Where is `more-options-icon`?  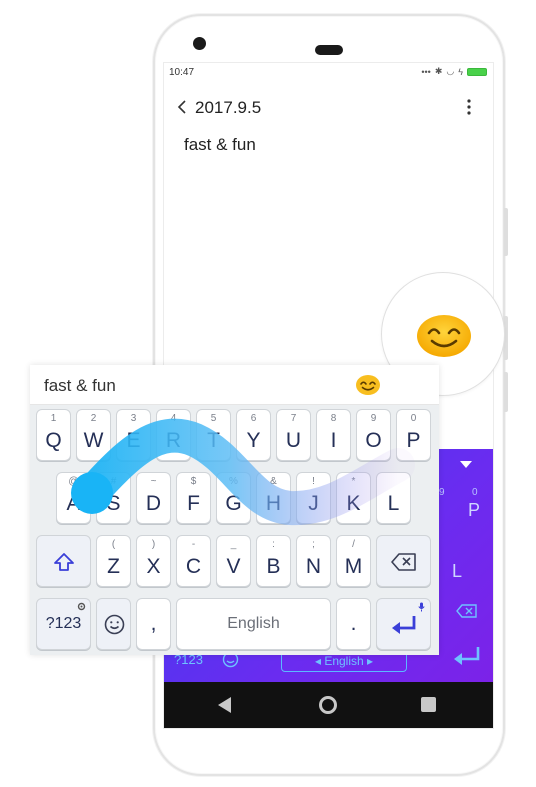 more-options-icon is located at coordinates (469, 107).